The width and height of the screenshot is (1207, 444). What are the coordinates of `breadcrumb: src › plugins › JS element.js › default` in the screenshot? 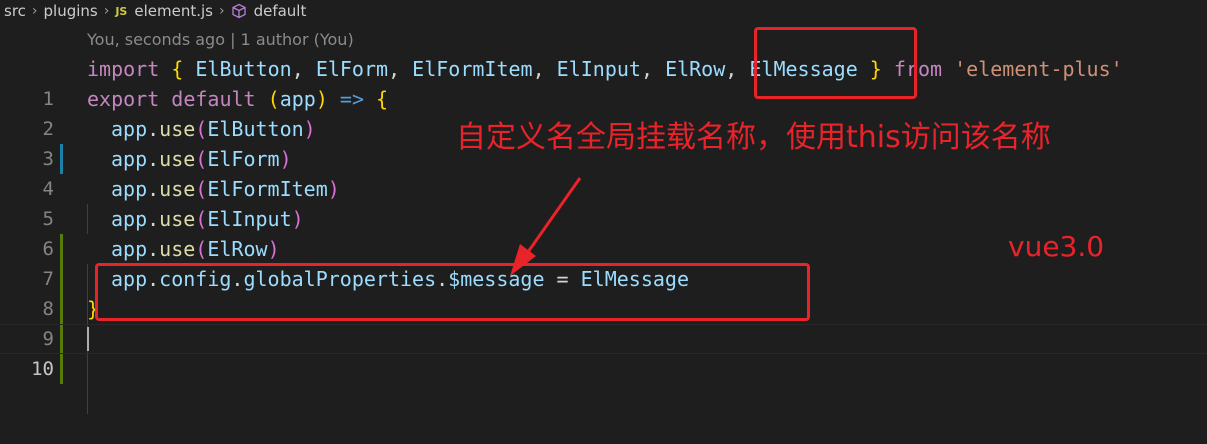 It's located at (603, 11).